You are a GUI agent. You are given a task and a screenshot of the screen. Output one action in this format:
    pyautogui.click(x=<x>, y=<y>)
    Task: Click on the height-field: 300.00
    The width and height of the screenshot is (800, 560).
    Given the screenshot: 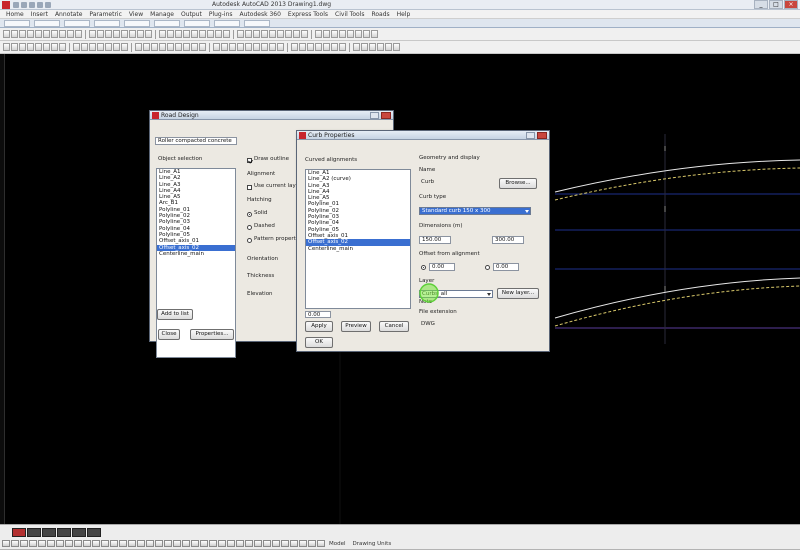 What is the action you would take?
    pyautogui.click(x=508, y=240)
    